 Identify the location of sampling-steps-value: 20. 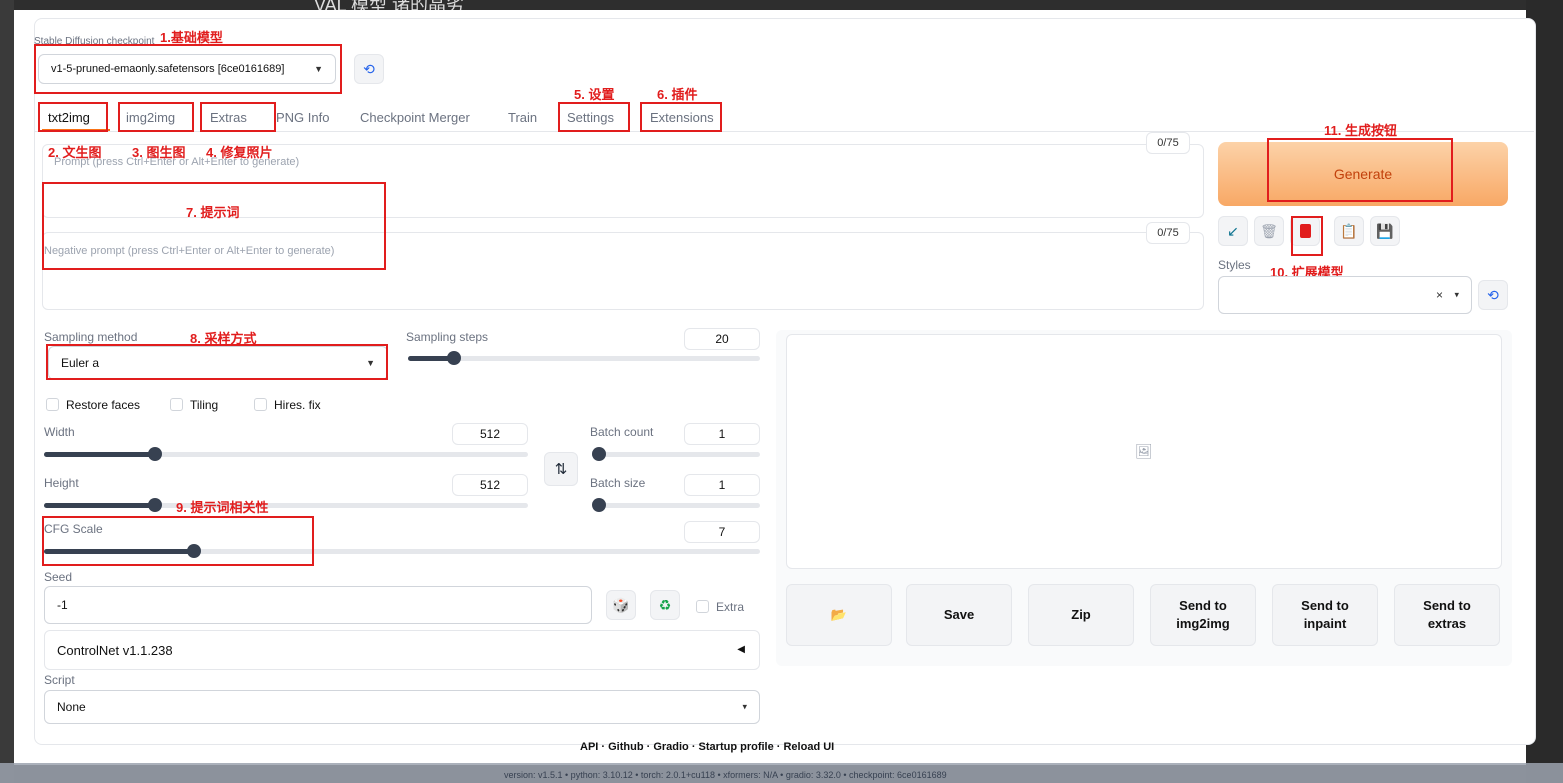
(722, 339).